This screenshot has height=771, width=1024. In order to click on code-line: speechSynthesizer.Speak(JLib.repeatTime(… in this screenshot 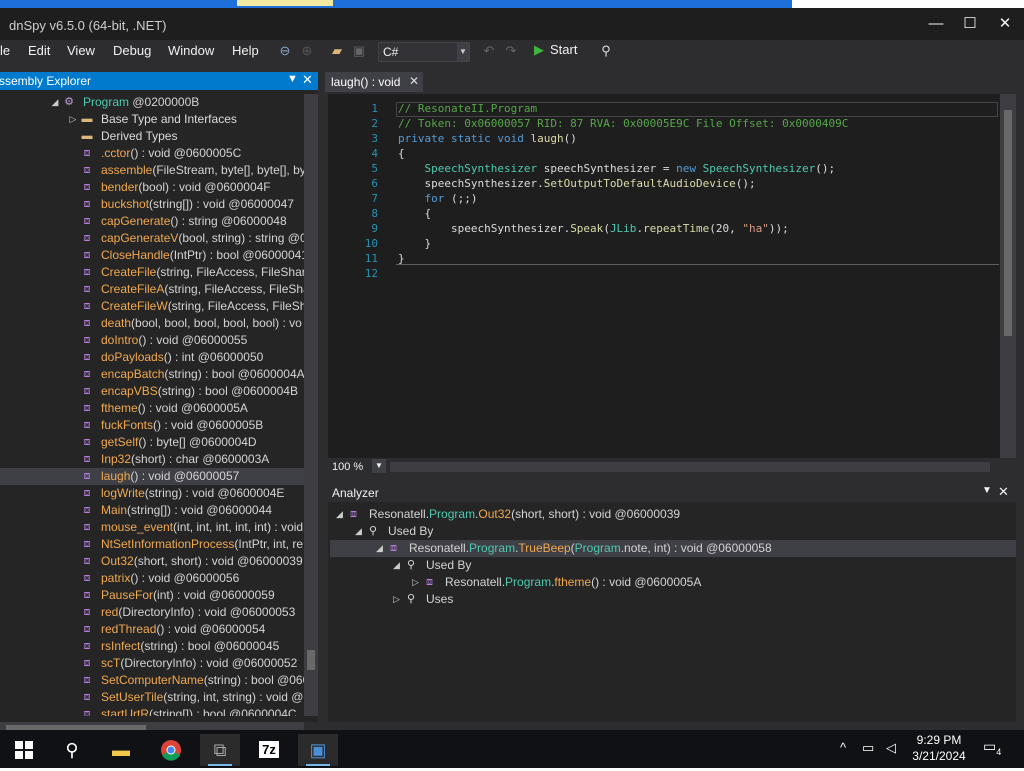, I will do `click(593, 228)`.